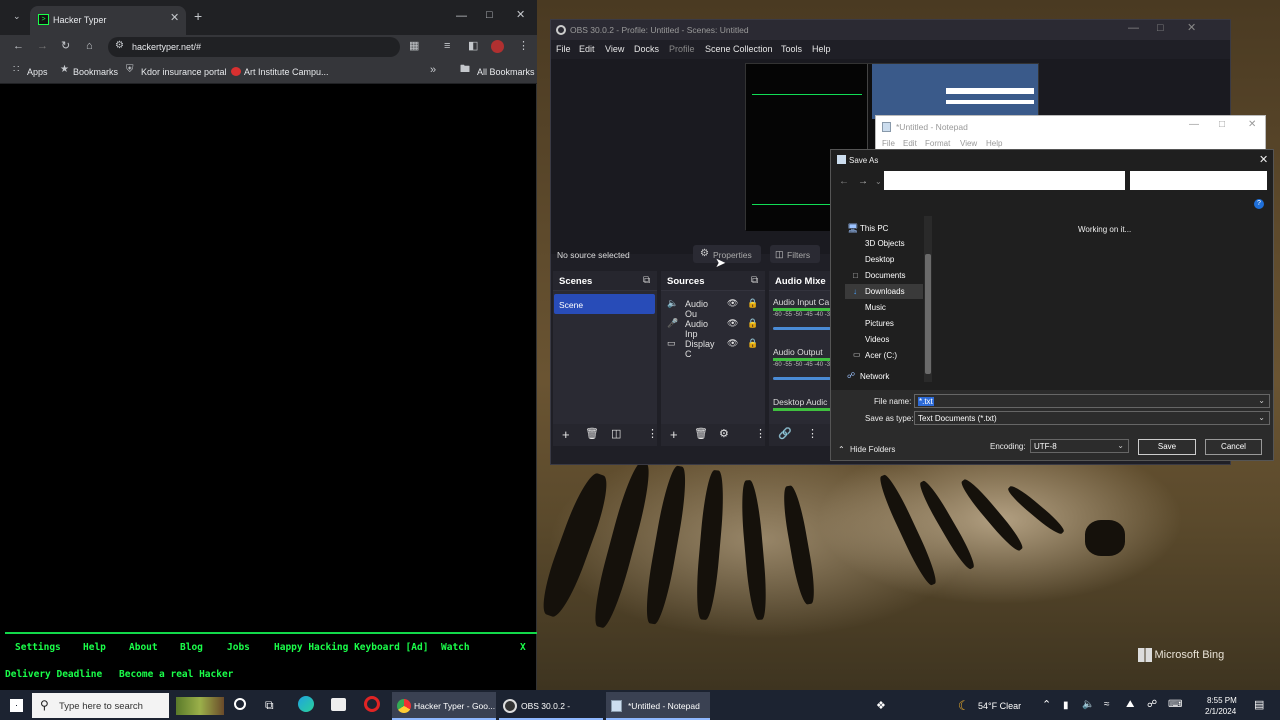 The image size is (1280, 720). Describe the element at coordinates (520, 15) in the screenshot. I see `window-close-icon: ✕` at that location.